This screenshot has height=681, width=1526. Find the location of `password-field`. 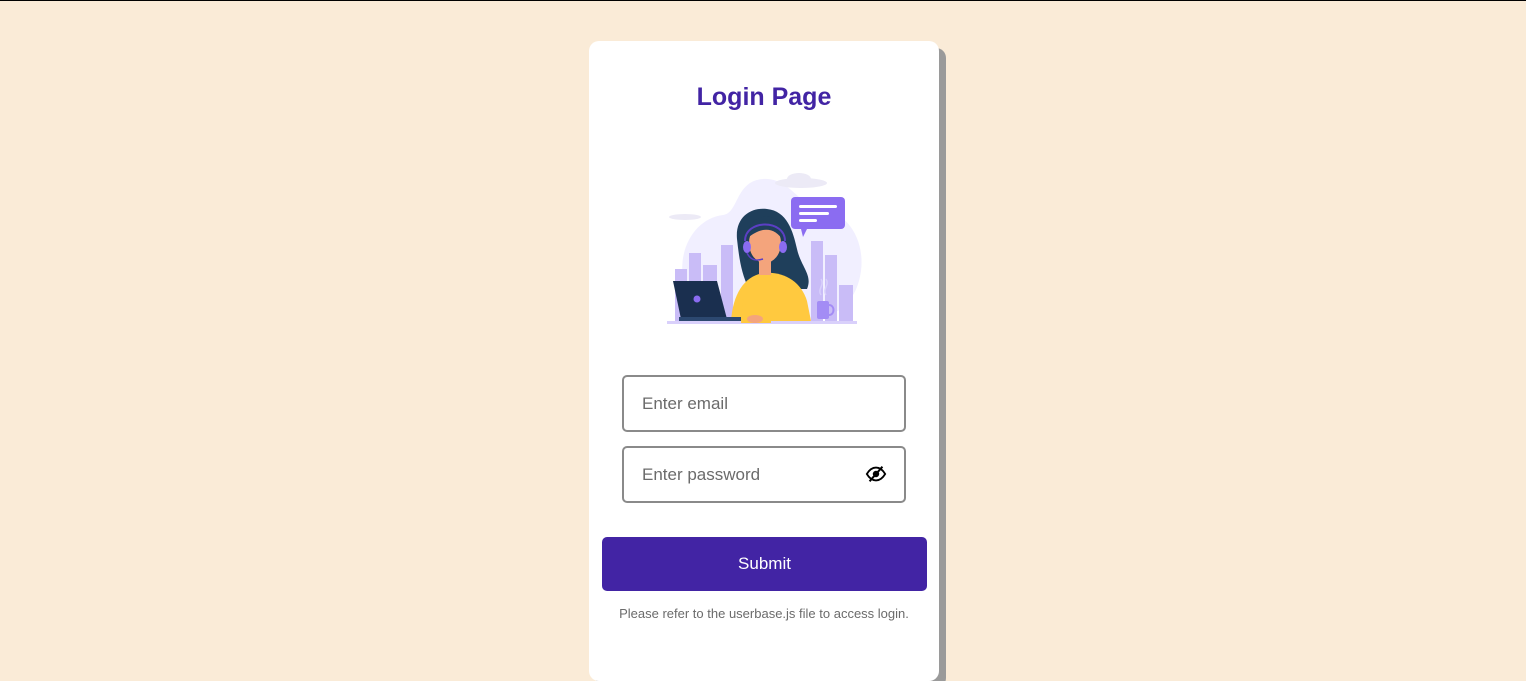

password-field is located at coordinates (764, 474).